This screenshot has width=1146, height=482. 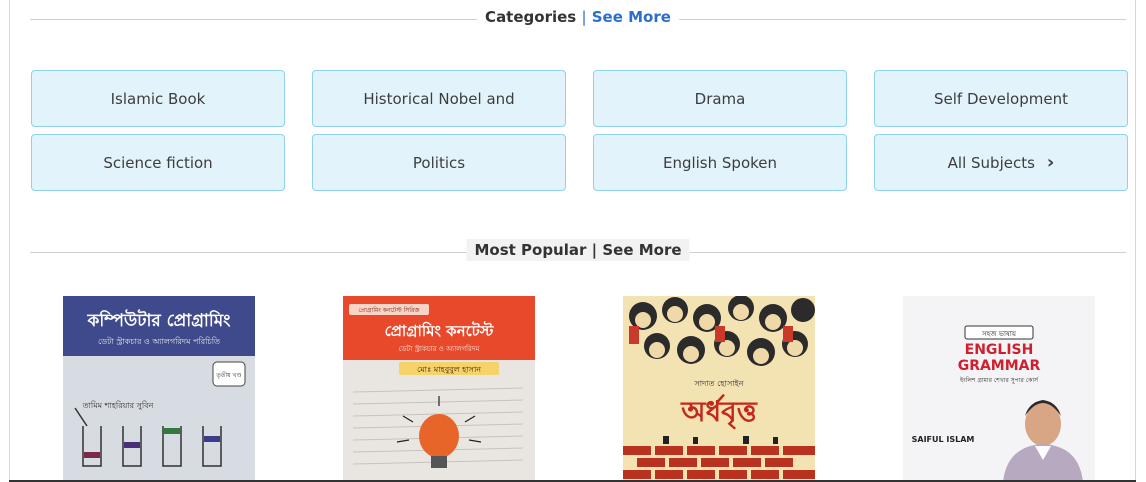 What do you see at coordinates (449, 369) in the screenshot?
I see `book-author: মোঃ মাহবুবুল হাসান` at bounding box center [449, 369].